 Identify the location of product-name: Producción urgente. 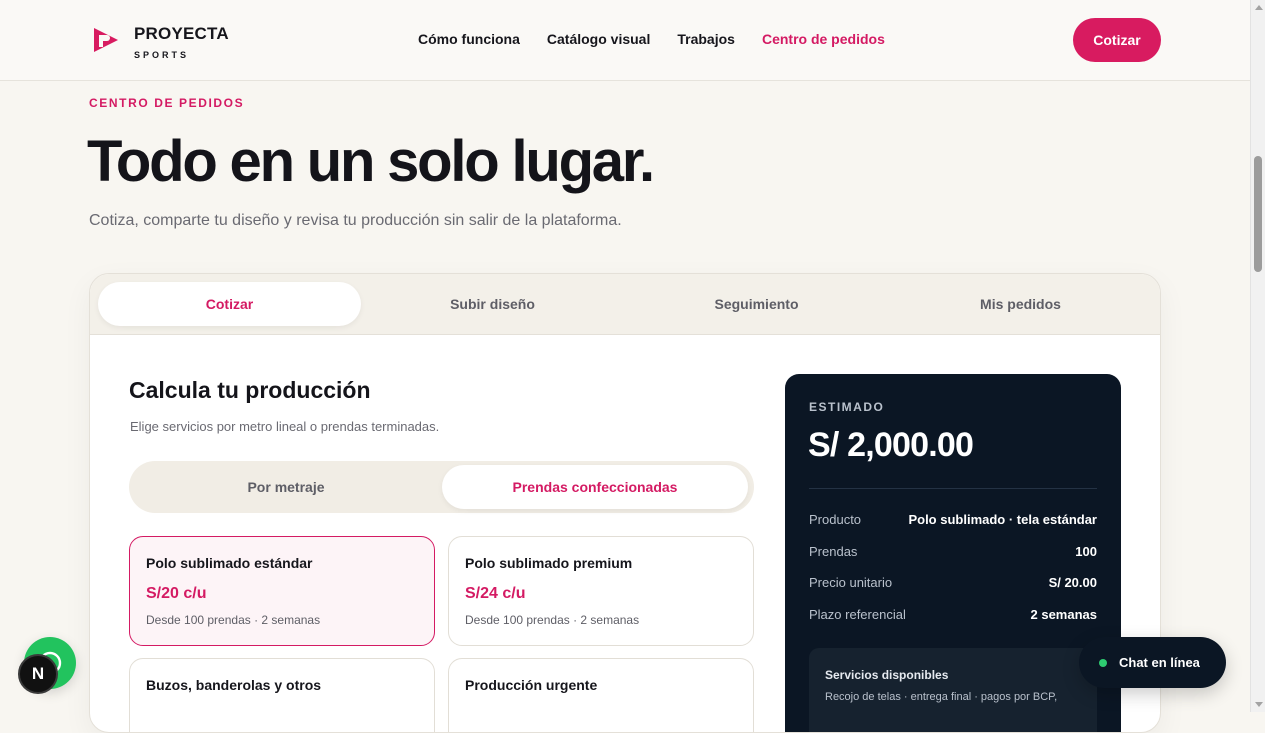
(531, 685).